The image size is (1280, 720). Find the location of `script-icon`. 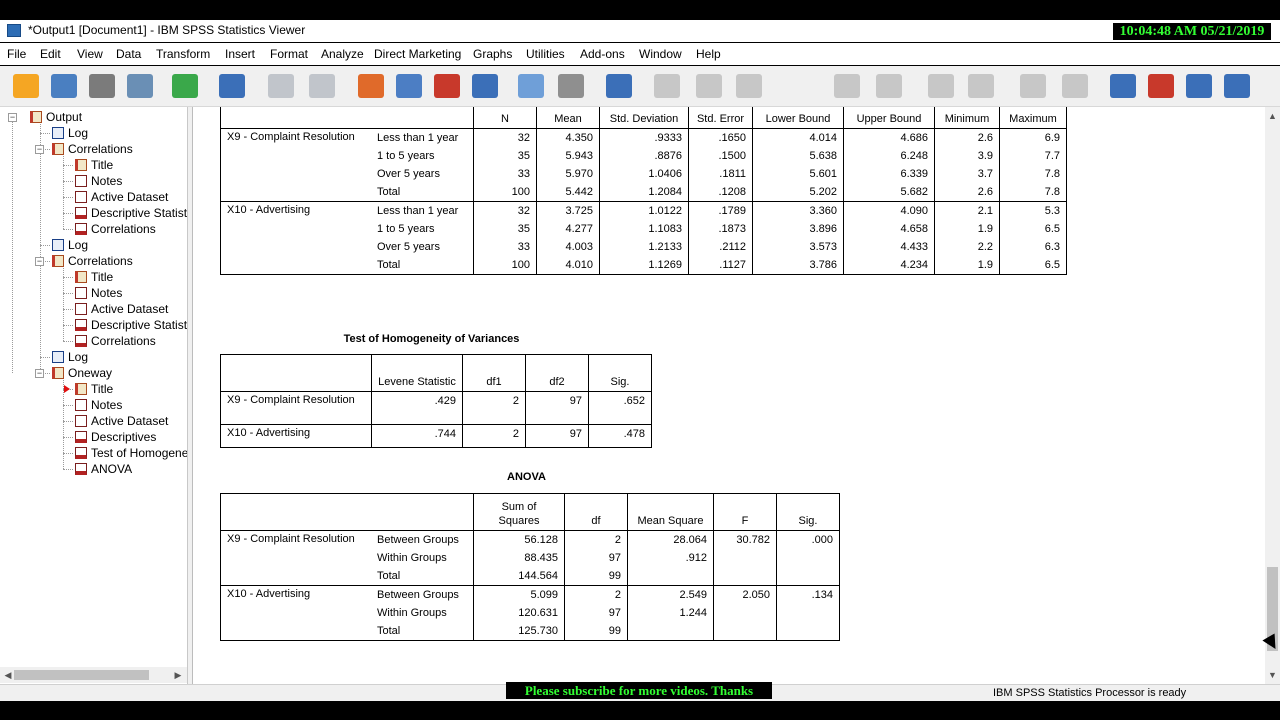

script-icon is located at coordinates (1237, 86).